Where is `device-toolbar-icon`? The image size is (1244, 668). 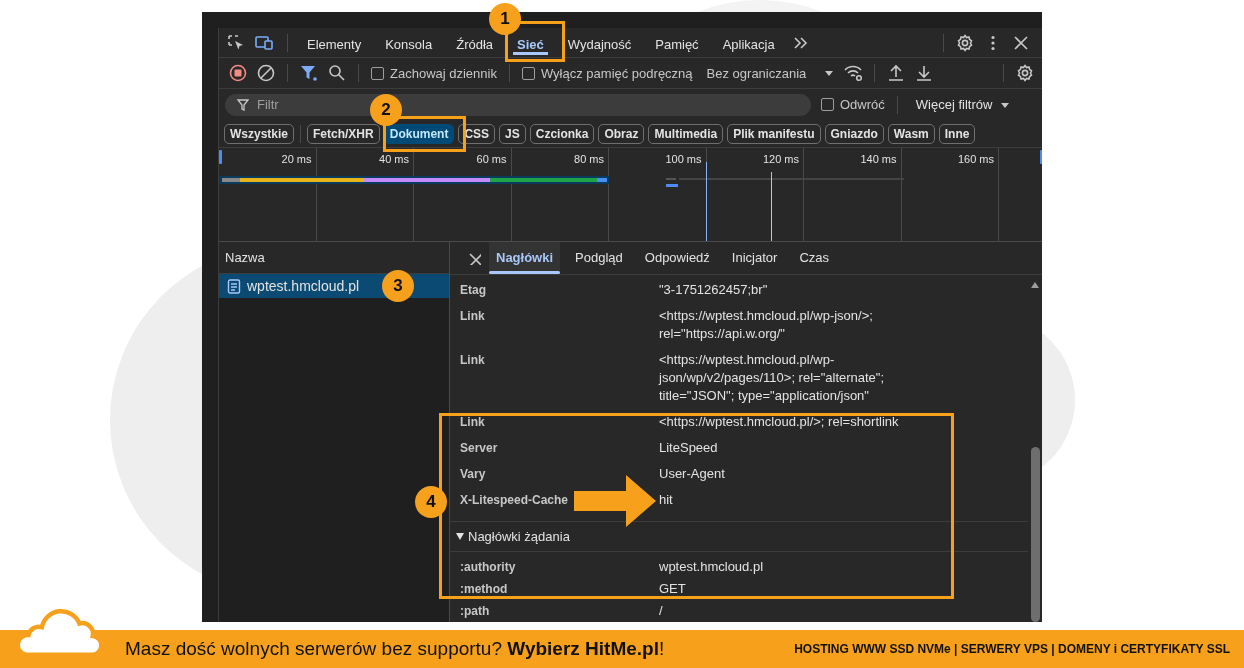 device-toolbar-icon is located at coordinates (265, 42).